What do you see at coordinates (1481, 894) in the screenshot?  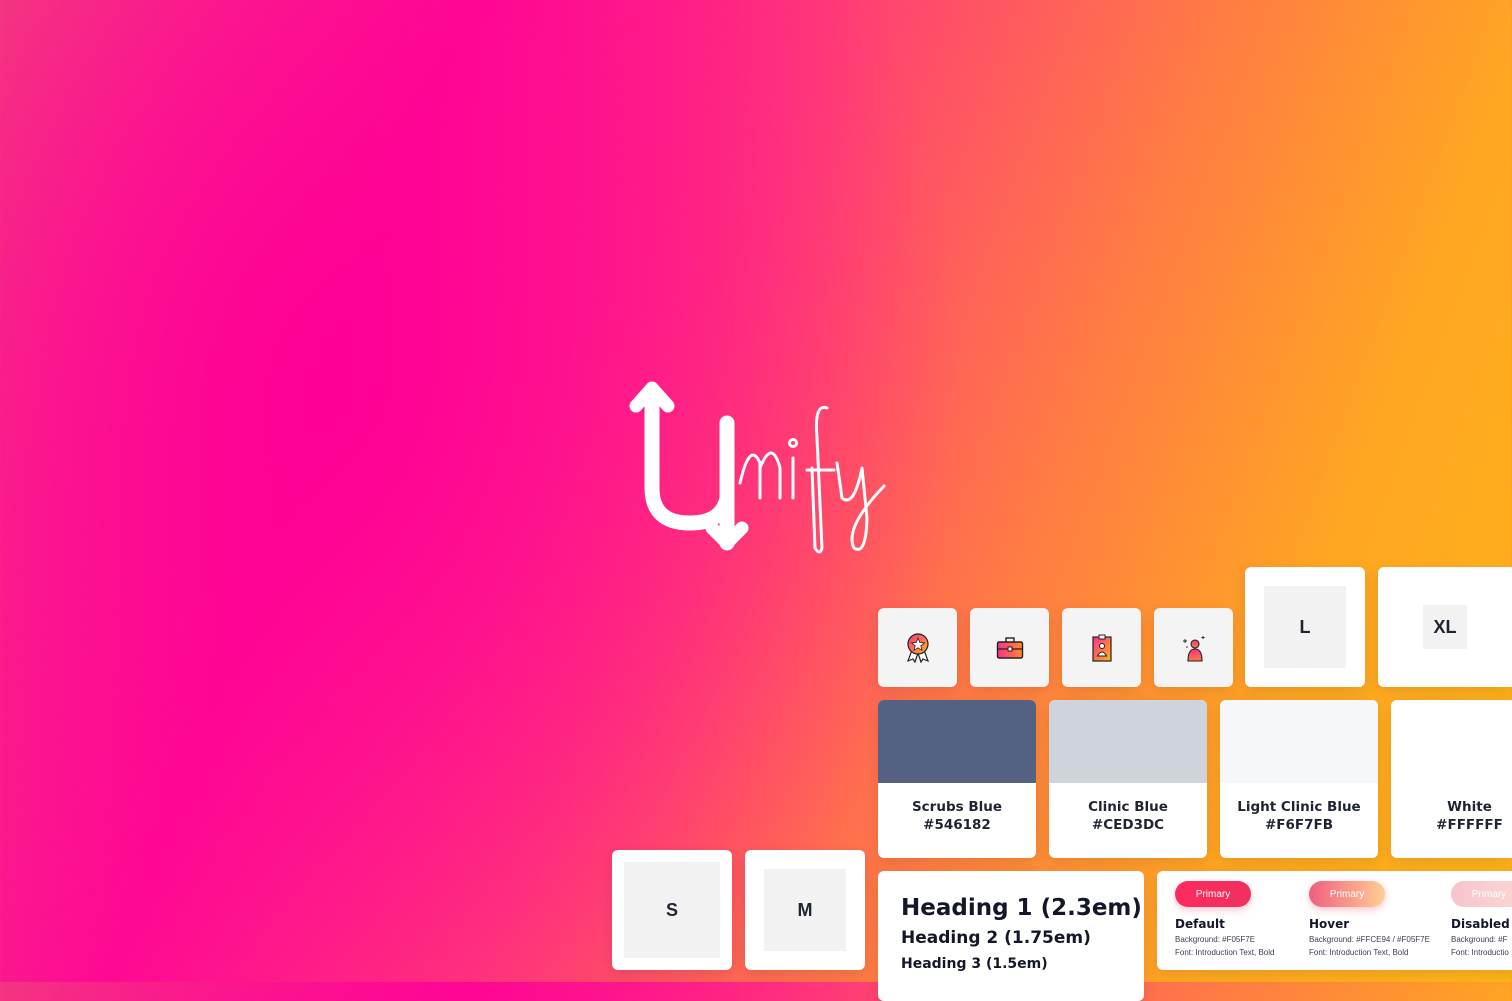 I see `primary-button-disabled: Primary` at bounding box center [1481, 894].